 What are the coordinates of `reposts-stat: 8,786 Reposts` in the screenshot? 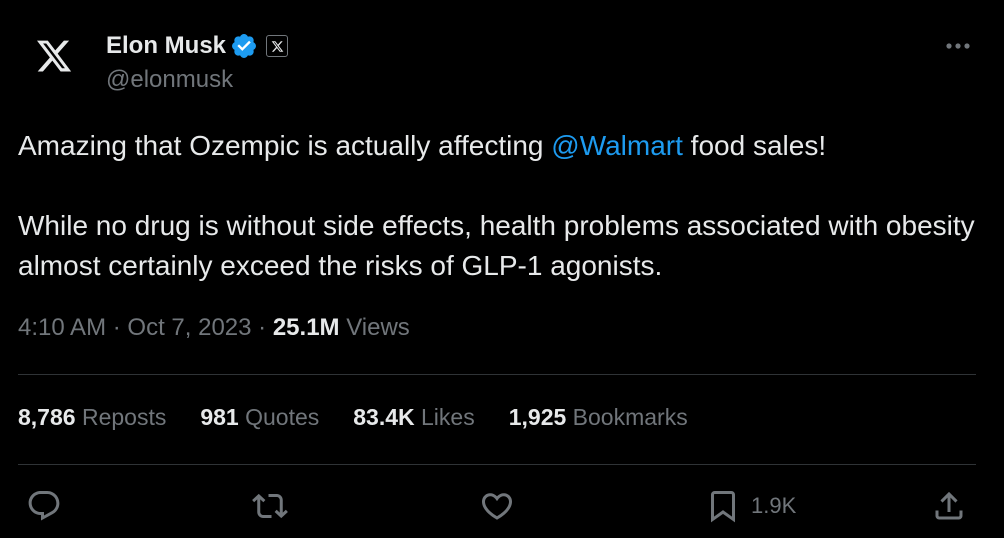 It's located at (92, 417).